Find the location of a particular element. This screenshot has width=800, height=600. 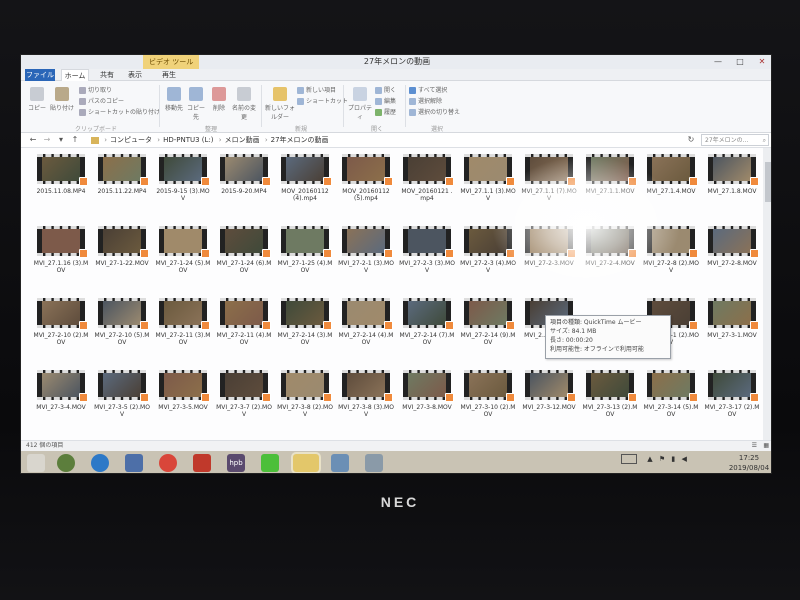

file-item: MVI_27-2-1 (3).MOV is located at coordinates (366, 250).